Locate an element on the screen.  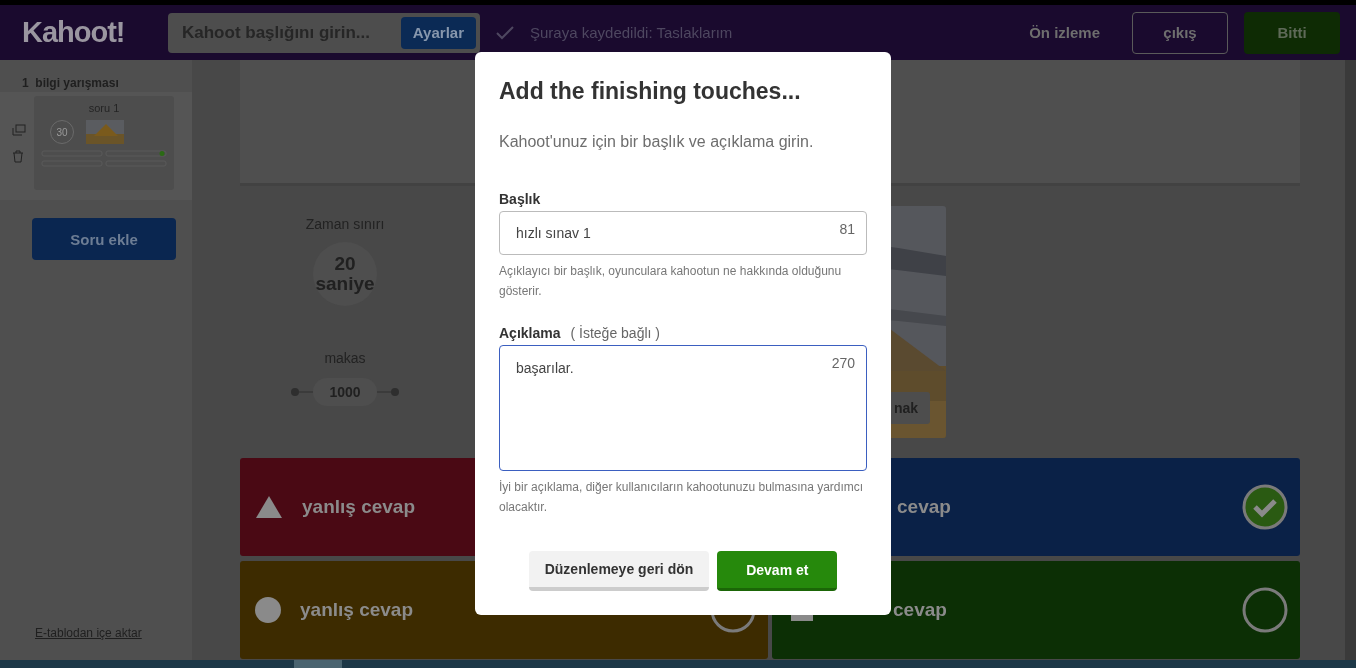
optional-label: ( İsteğe bağlı ) is located at coordinates (615, 333).